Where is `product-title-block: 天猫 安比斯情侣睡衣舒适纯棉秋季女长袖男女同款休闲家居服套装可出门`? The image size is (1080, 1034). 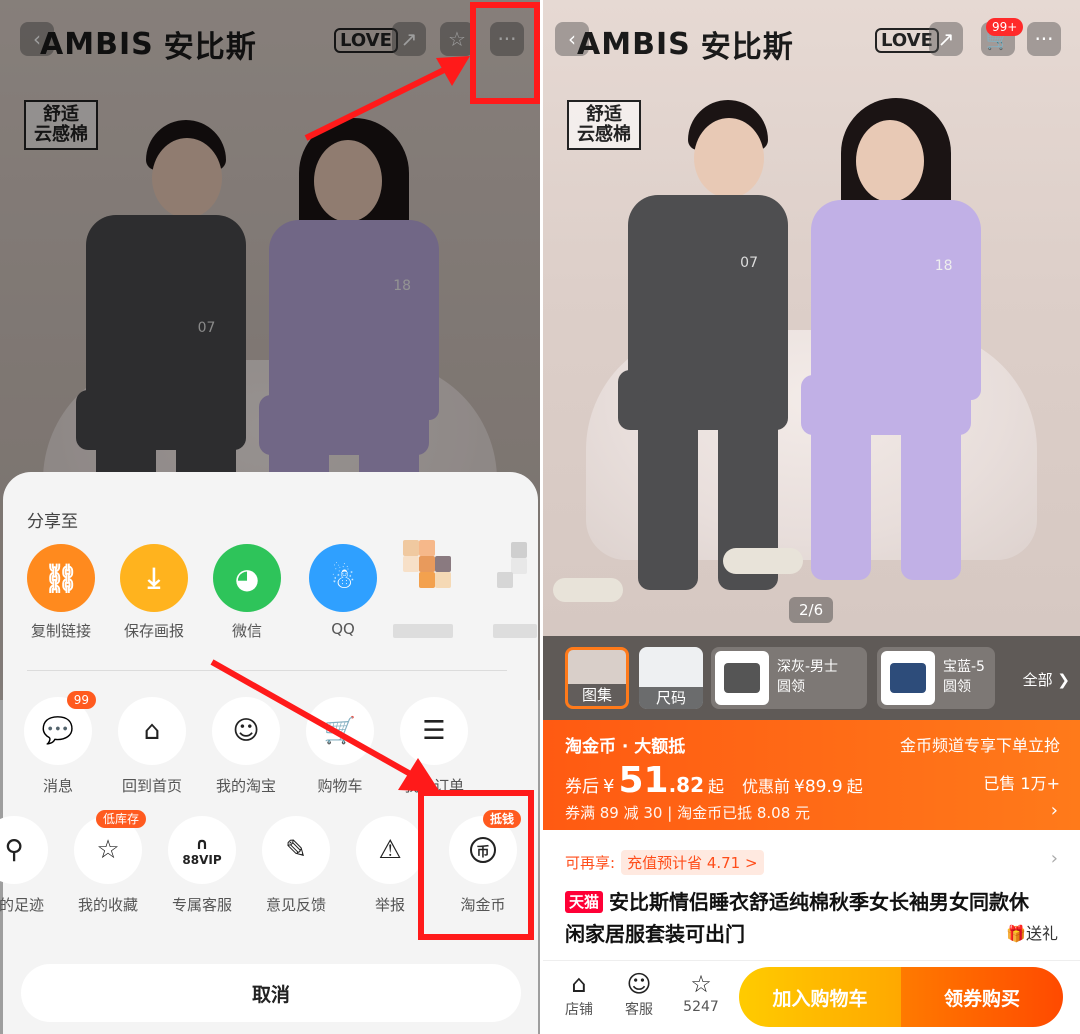 product-title-block: 天猫 安比斯情侣睡衣舒适纯棉秋季女长袖男女同款休闲家居服套装可出门 is located at coordinates (805, 918).